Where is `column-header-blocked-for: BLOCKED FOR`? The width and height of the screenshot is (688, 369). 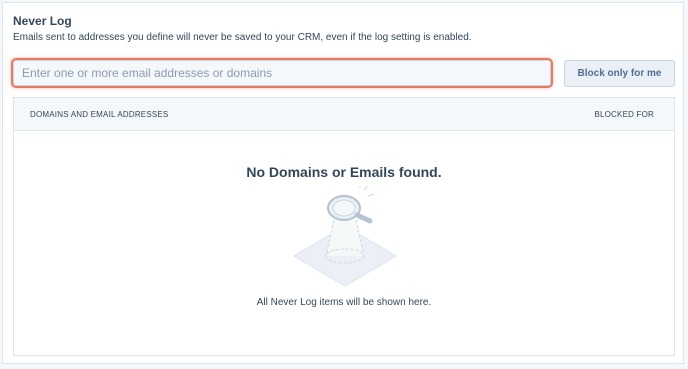 column-header-blocked-for: BLOCKED FOR is located at coordinates (624, 114).